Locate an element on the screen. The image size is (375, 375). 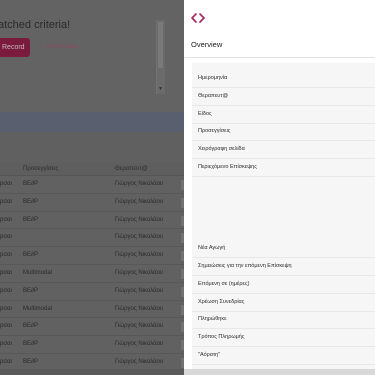
field-label: Πληρώθηκε is located at coordinates (212, 319).